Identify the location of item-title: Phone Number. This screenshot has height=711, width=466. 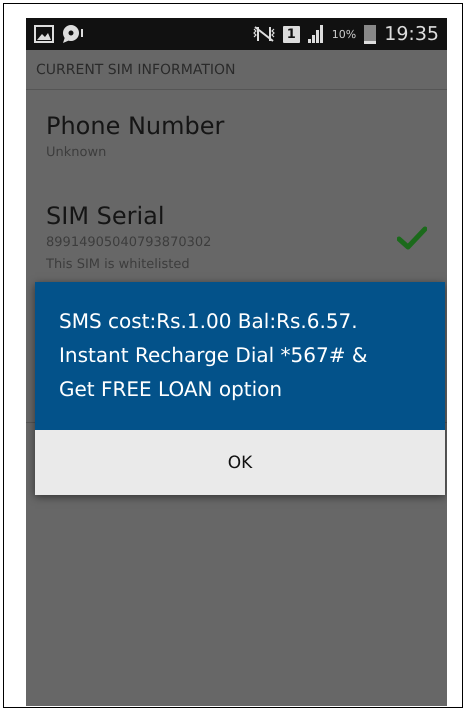
(136, 126).